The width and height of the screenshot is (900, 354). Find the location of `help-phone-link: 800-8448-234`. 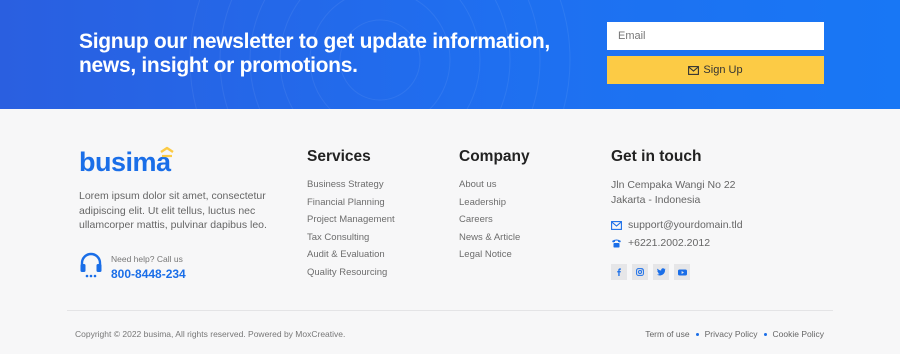

help-phone-link: 800-8448-234 is located at coordinates (181, 274).